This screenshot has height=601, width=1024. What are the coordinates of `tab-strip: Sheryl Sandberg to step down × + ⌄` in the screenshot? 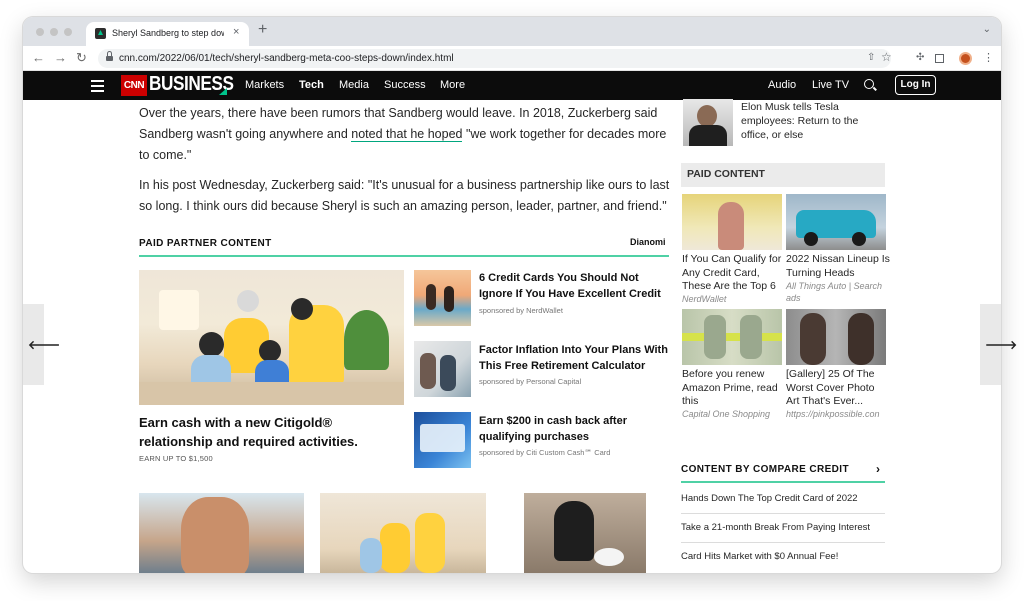 It's located at (512, 31).